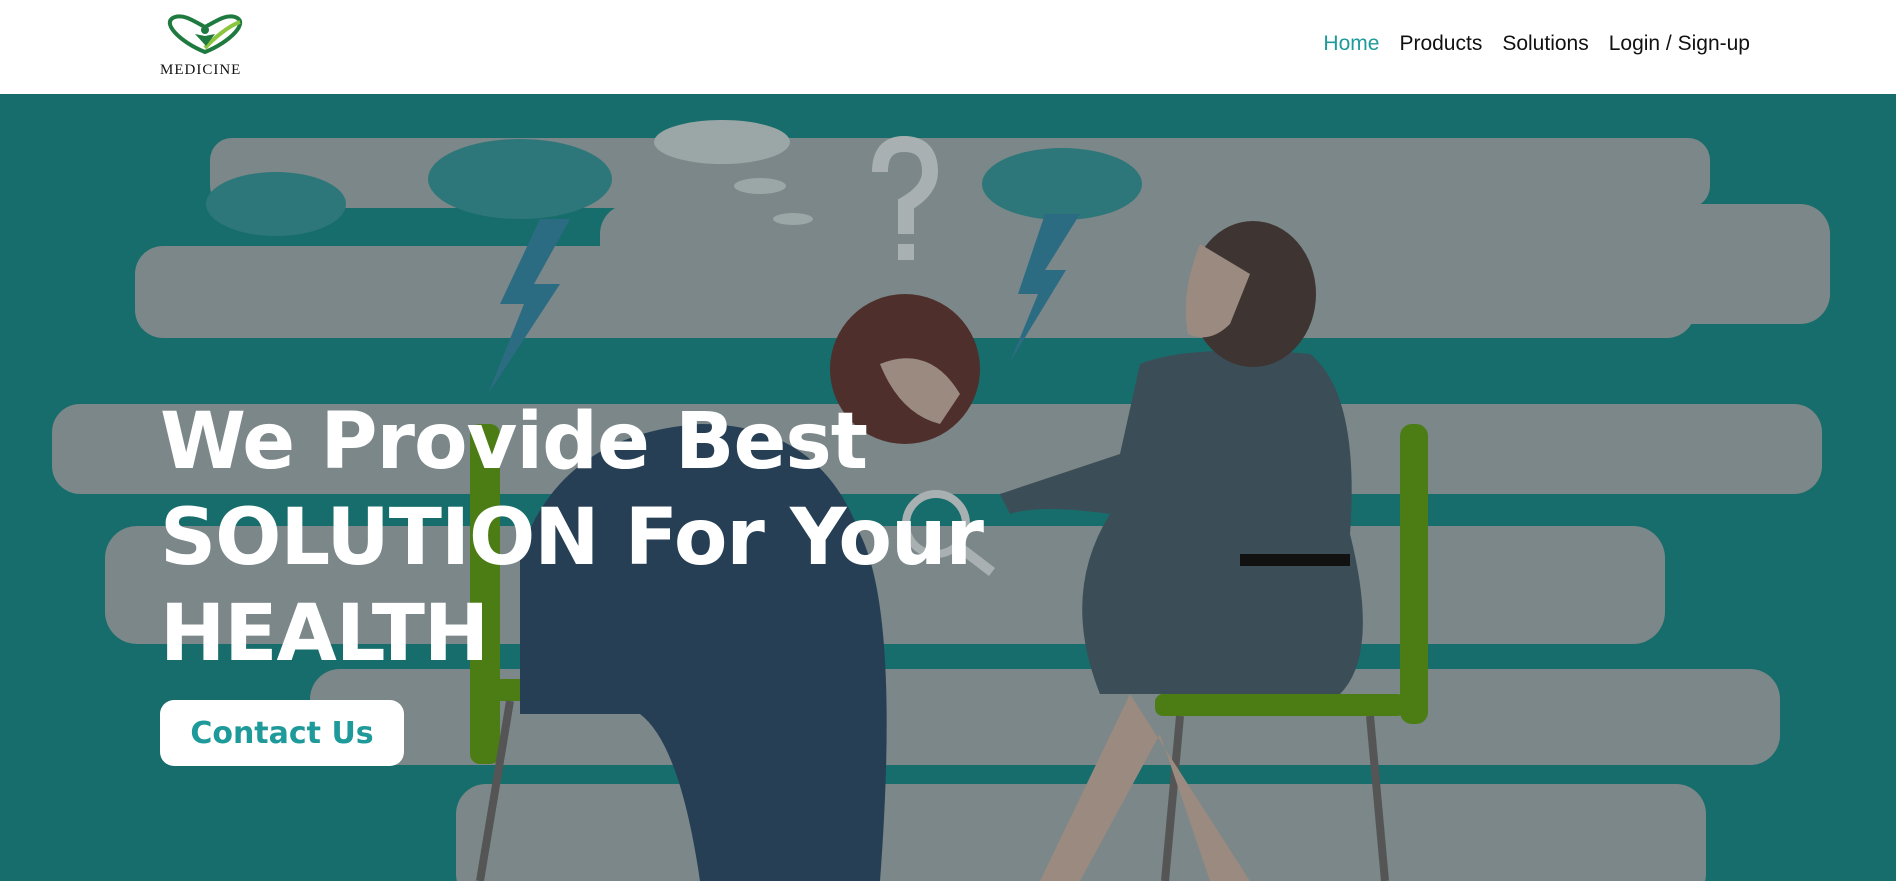 This screenshot has height=881, width=1896. What do you see at coordinates (1440, 44) in the screenshot?
I see `nav-products: Products` at bounding box center [1440, 44].